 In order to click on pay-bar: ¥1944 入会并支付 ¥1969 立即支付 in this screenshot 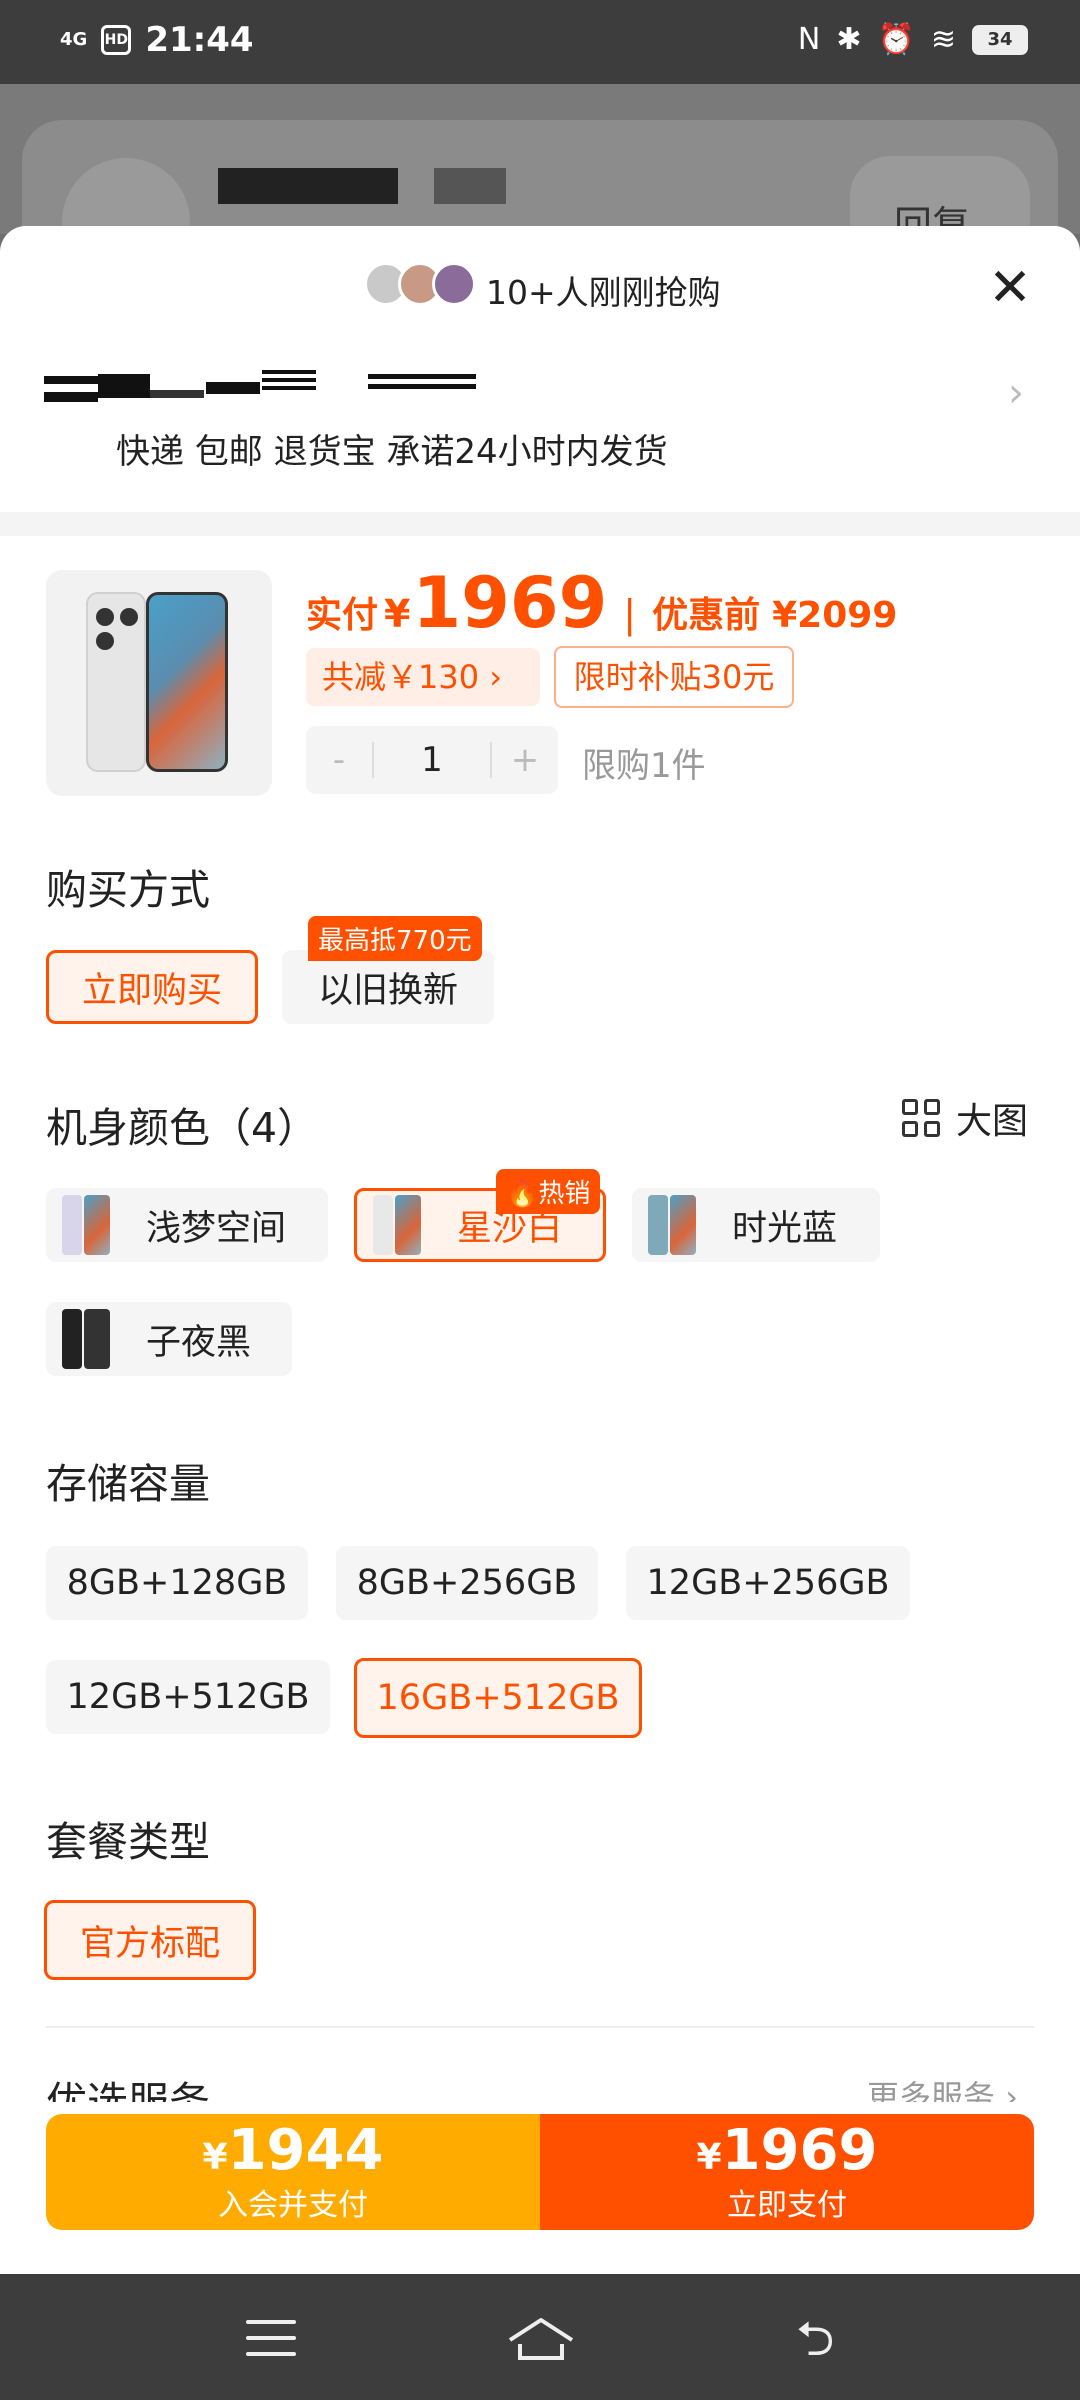, I will do `click(540, 2172)`.